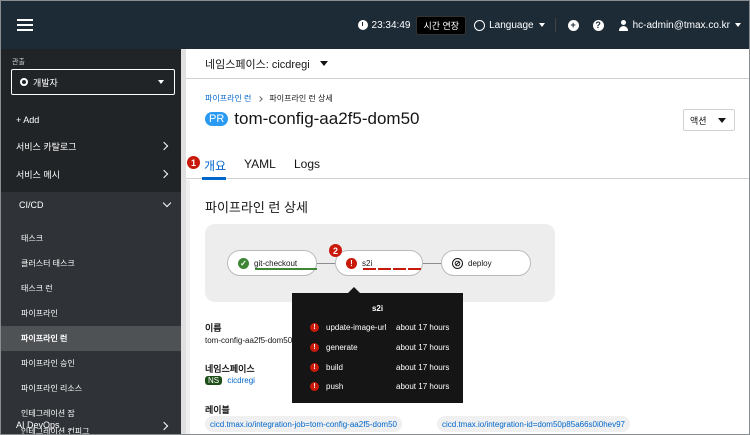 Image resolution: width=750 pixels, height=435 pixels. What do you see at coordinates (623, 25) in the screenshot?
I see `user-icon` at bounding box center [623, 25].